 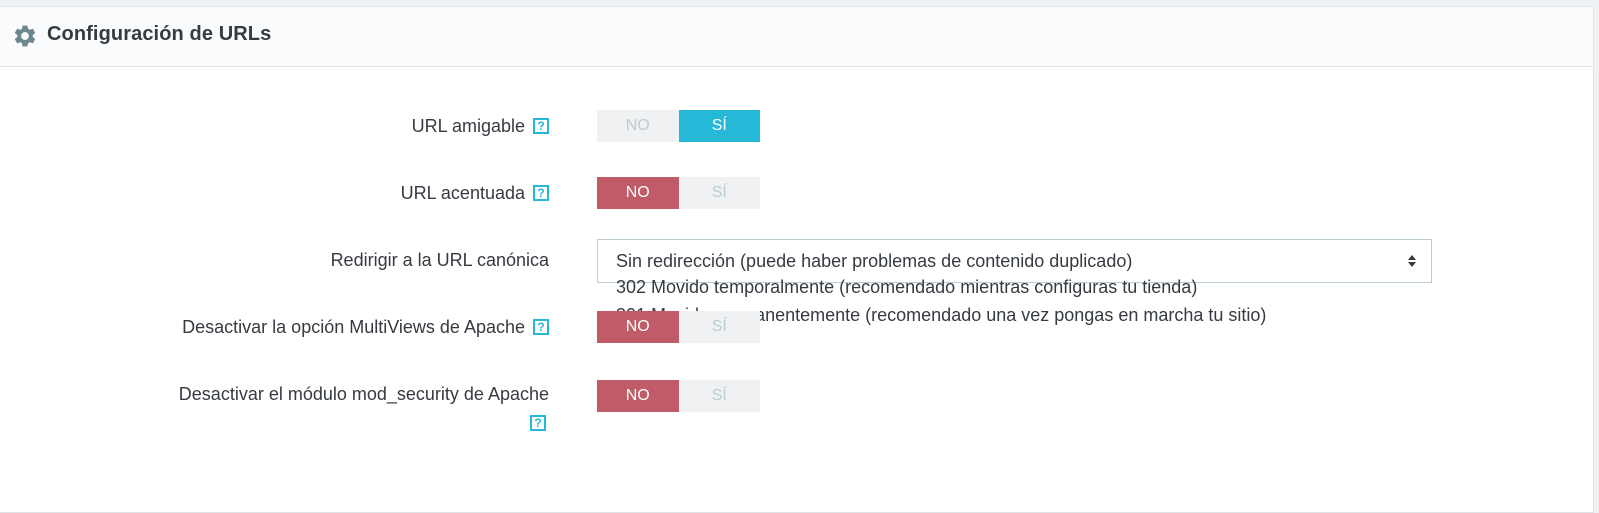 I want to click on mod-security-no-option: NO, so click(x=638, y=396).